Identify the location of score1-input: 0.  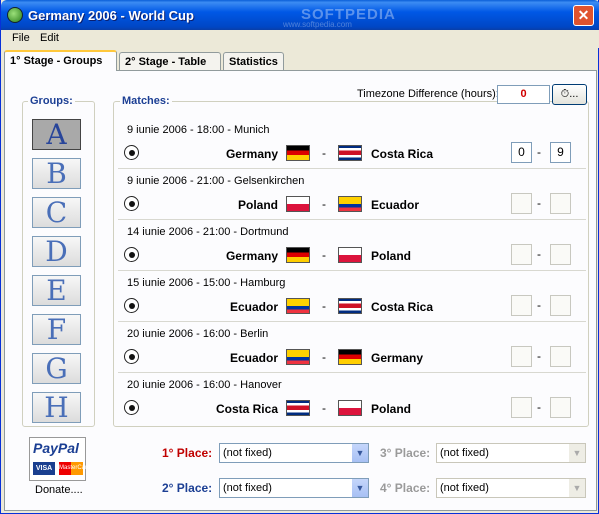
(521, 152).